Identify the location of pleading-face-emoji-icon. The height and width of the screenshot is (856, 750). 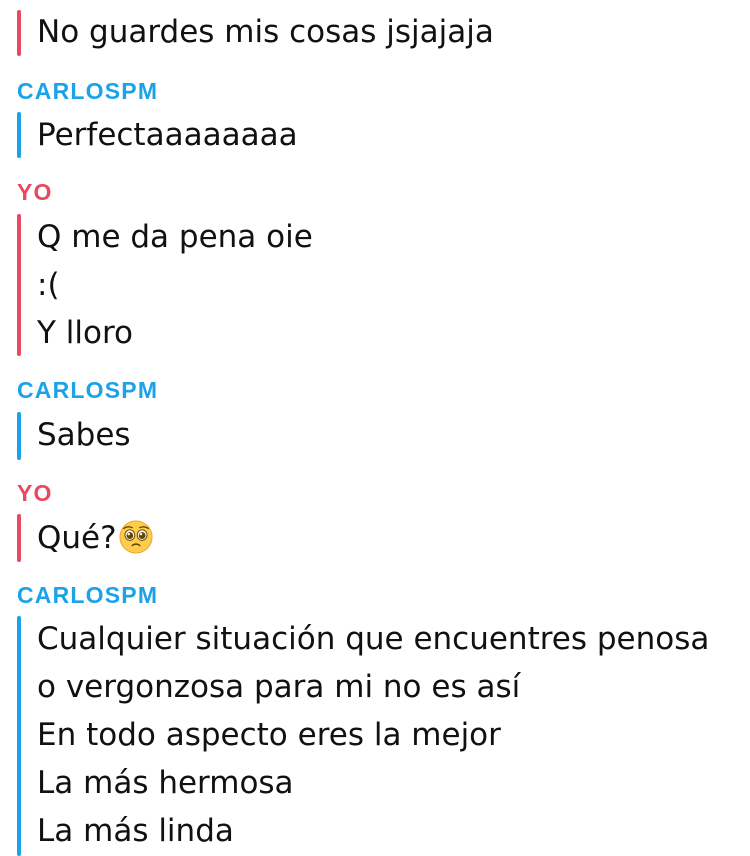
(136, 537).